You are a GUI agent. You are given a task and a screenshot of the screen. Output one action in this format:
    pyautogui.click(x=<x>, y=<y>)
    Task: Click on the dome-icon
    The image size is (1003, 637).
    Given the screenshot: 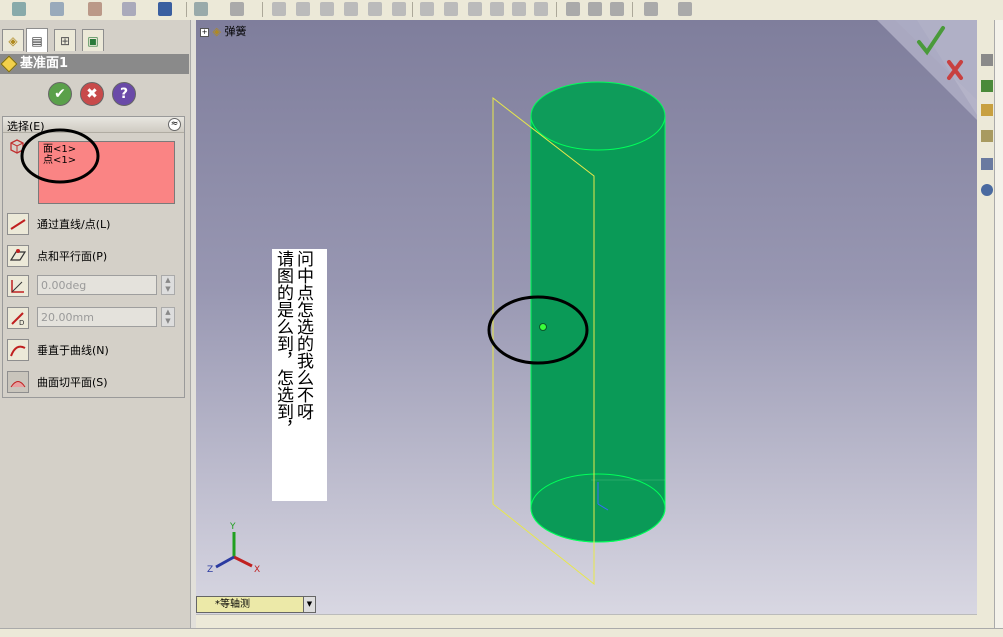 What is the action you would take?
    pyautogui.click(x=519, y=9)
    